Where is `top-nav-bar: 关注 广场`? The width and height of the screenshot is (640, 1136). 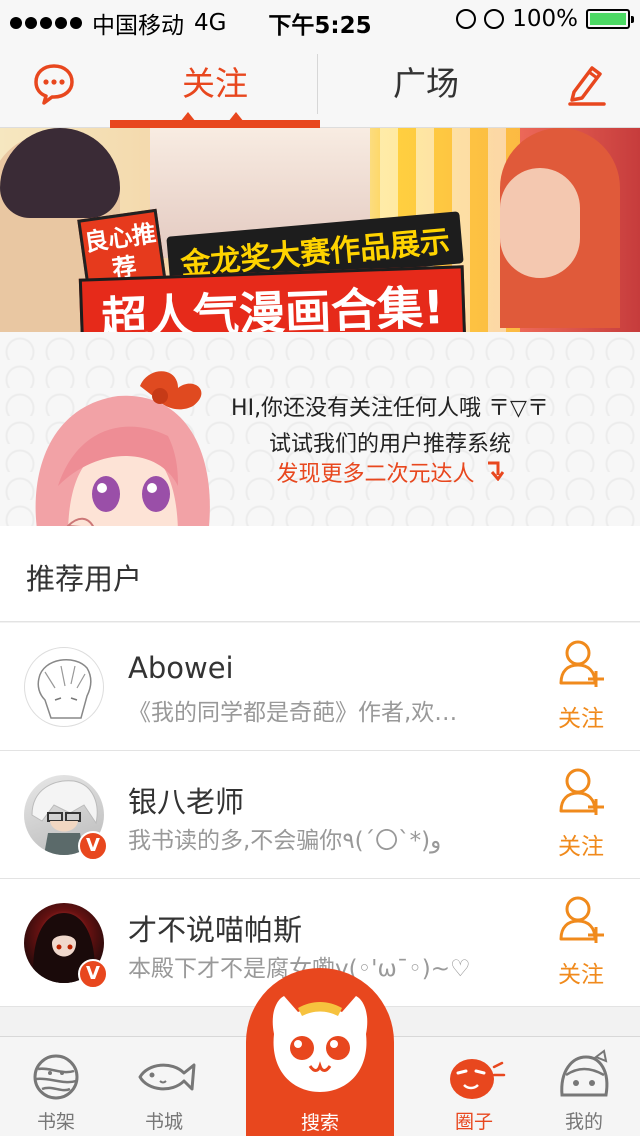
top-nav-bar: 关注 广场 is located at coordinates (320, 84).